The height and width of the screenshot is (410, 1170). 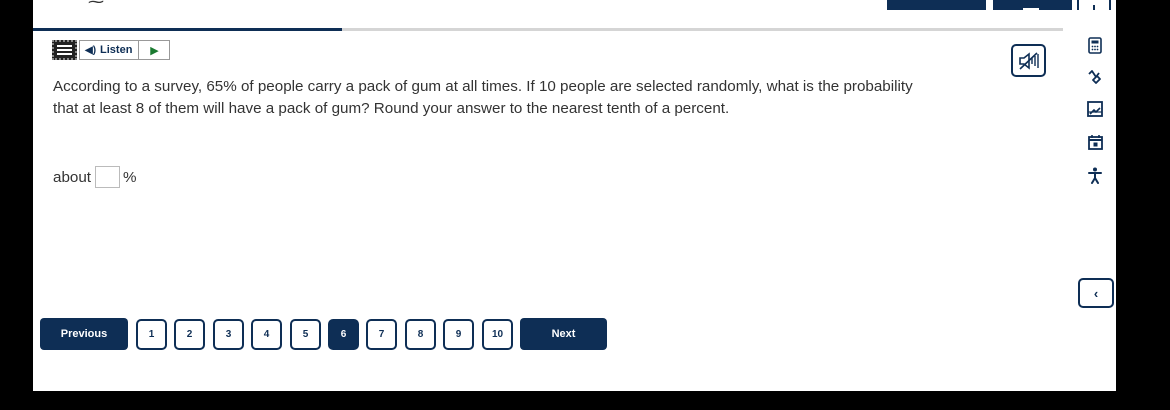 What do you see at coordinates (266, 334) in the screenshot?
I see `page-button-4: 4` at bounding box center [266, 334].